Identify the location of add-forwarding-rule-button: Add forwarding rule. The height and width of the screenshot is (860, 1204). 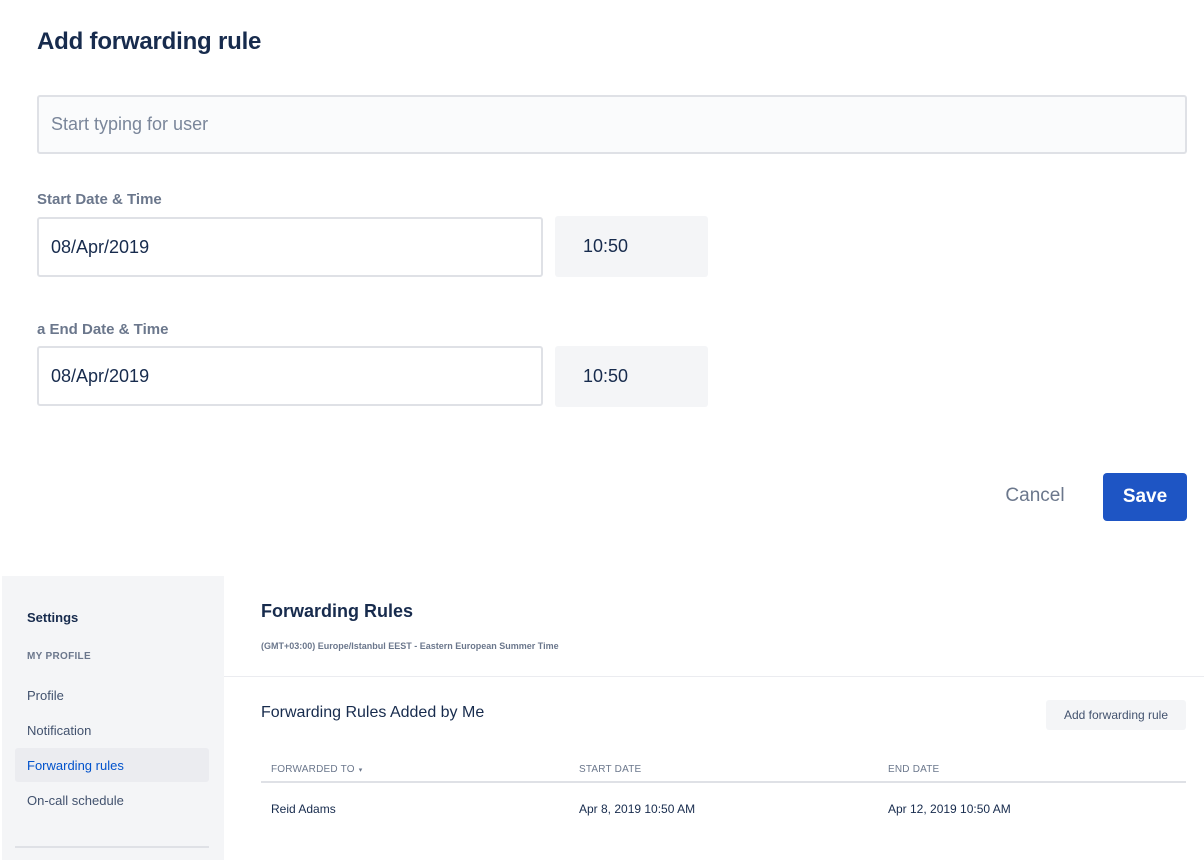
(1116, 715).